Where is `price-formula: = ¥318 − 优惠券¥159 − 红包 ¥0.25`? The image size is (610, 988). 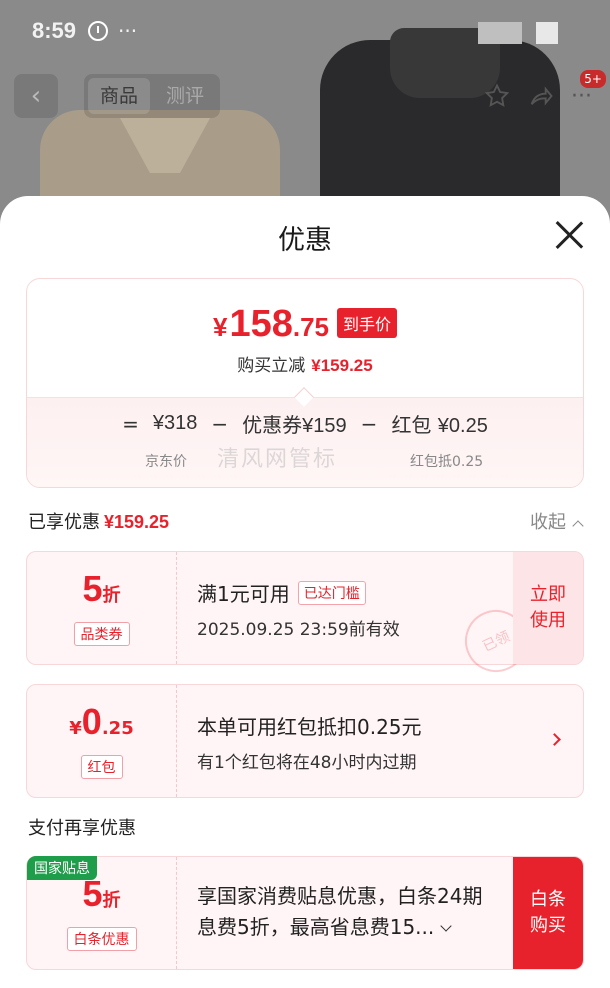 price-formula: = ¥318 − 优惠券¥159 − 红包 ¥0.25 is located at coordinates (305, 423).